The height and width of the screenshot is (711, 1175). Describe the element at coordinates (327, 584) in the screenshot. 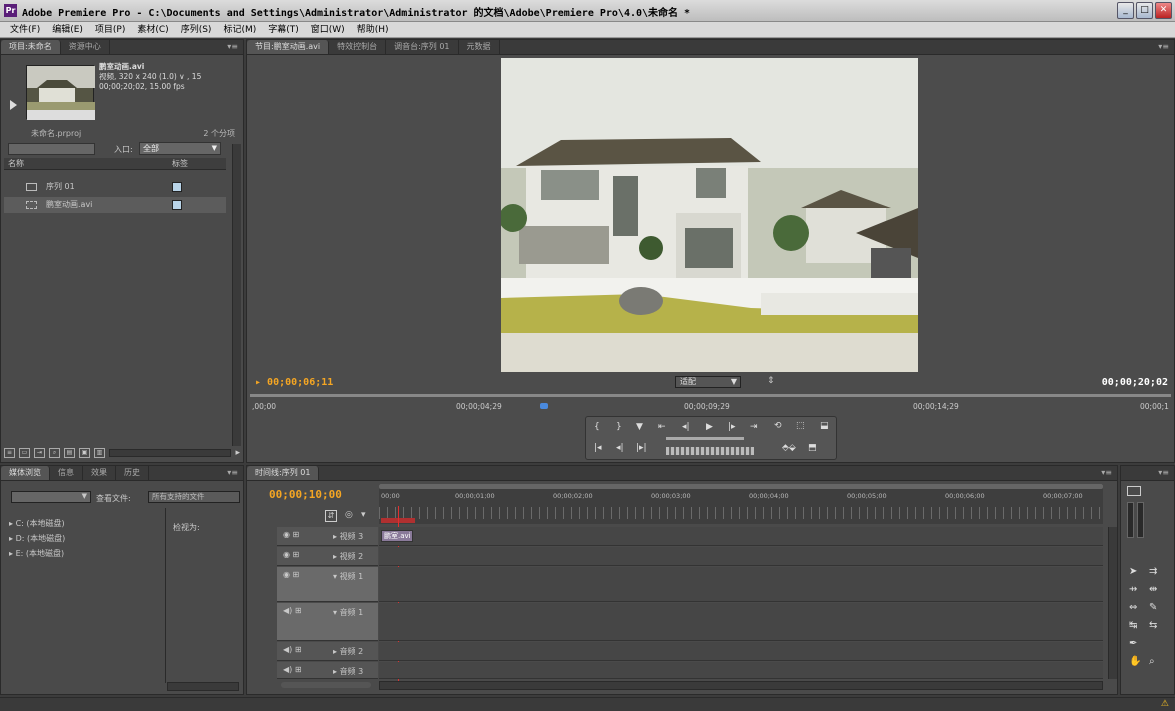

I see `track-header-video-1: ◉ ⊞ ▾ 视频 1` at that location.